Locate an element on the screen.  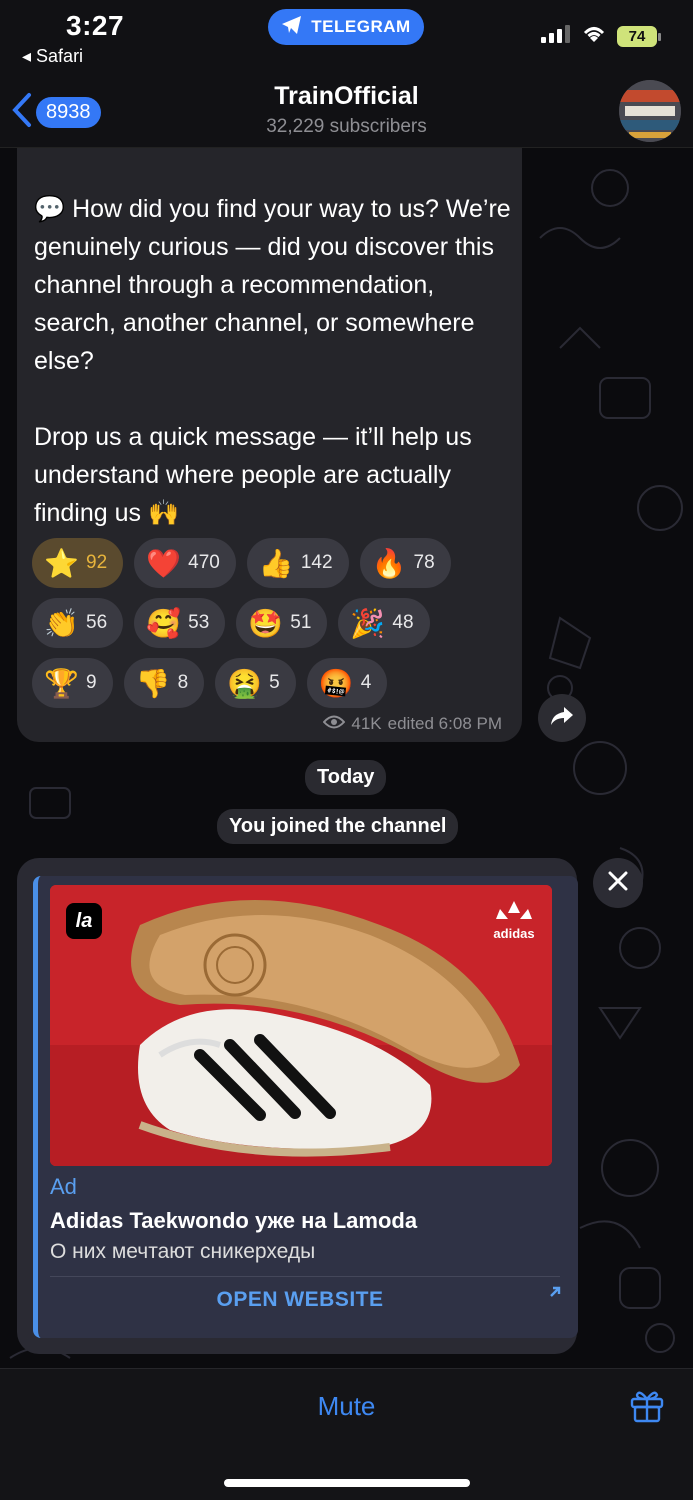
reaction-count: 8 is located at coordinates (183, 682).